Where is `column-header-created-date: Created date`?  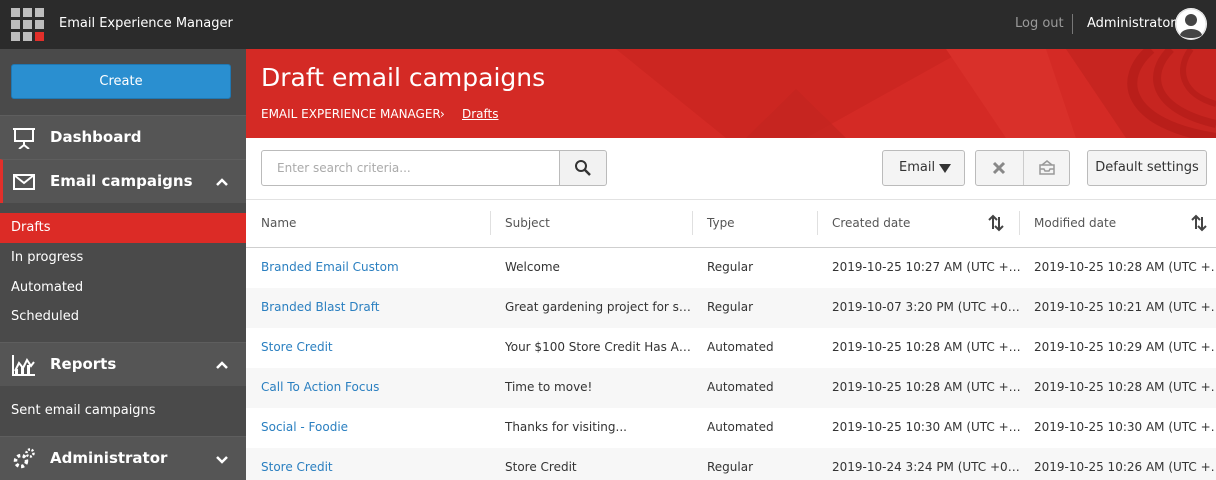
column-header-created-date: Created date is located at coordinates (871, 223).